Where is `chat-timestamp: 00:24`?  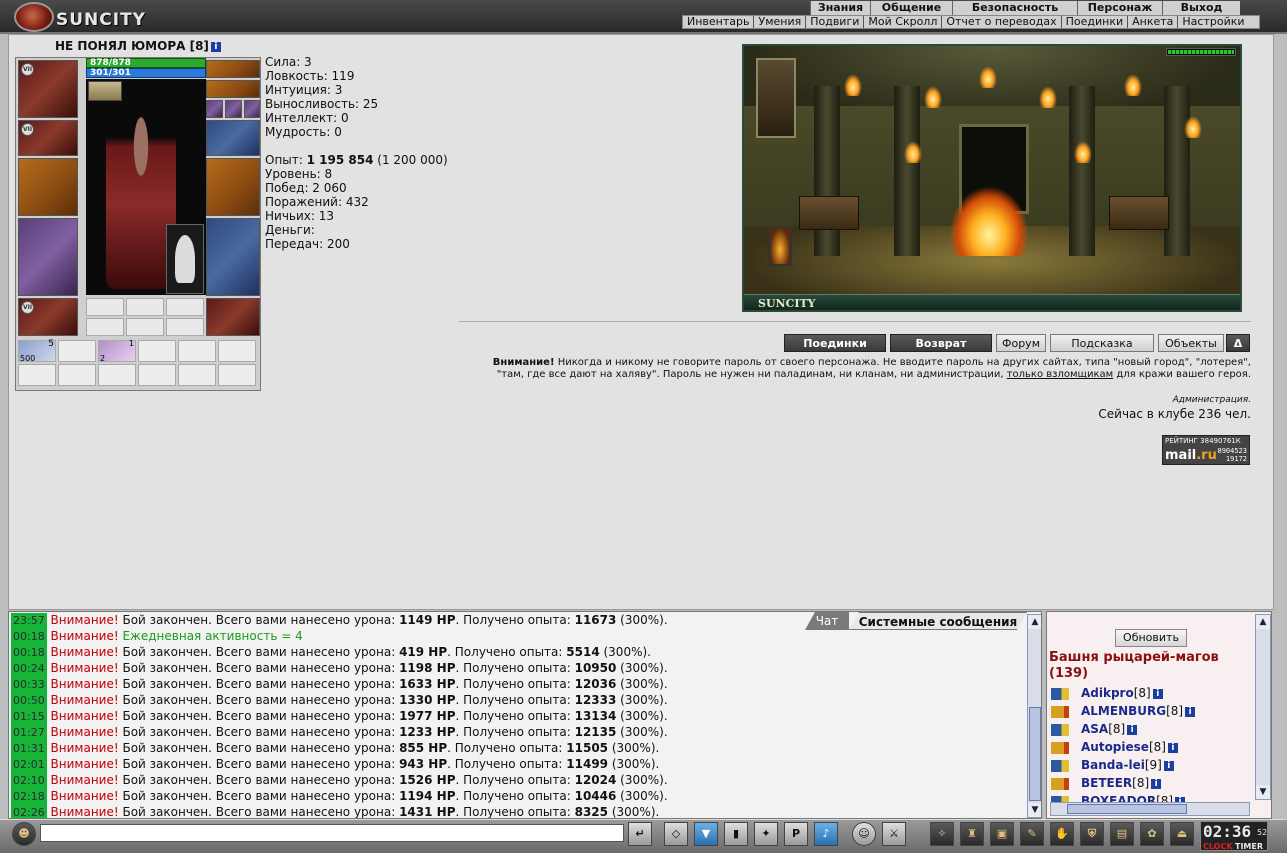 chat-timestamp: 00:24 is located at coordinates (29, 669).